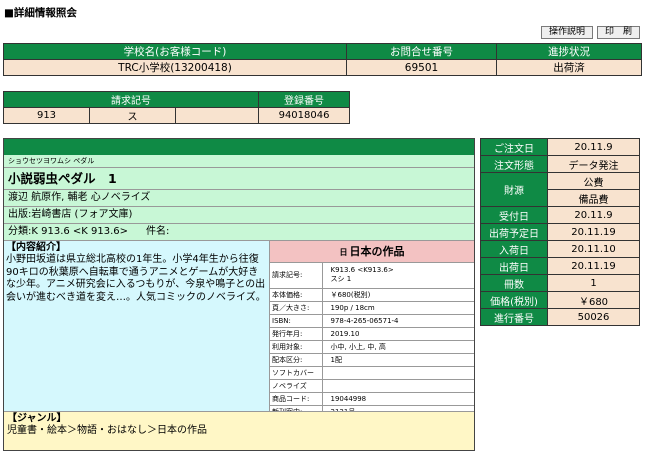  What do you see at coordinates (239, 232) in the screenshot?
I see `classification-row: 分類:K 913.6 <K 913.6> 件名:` at bounding box center [239, 232].